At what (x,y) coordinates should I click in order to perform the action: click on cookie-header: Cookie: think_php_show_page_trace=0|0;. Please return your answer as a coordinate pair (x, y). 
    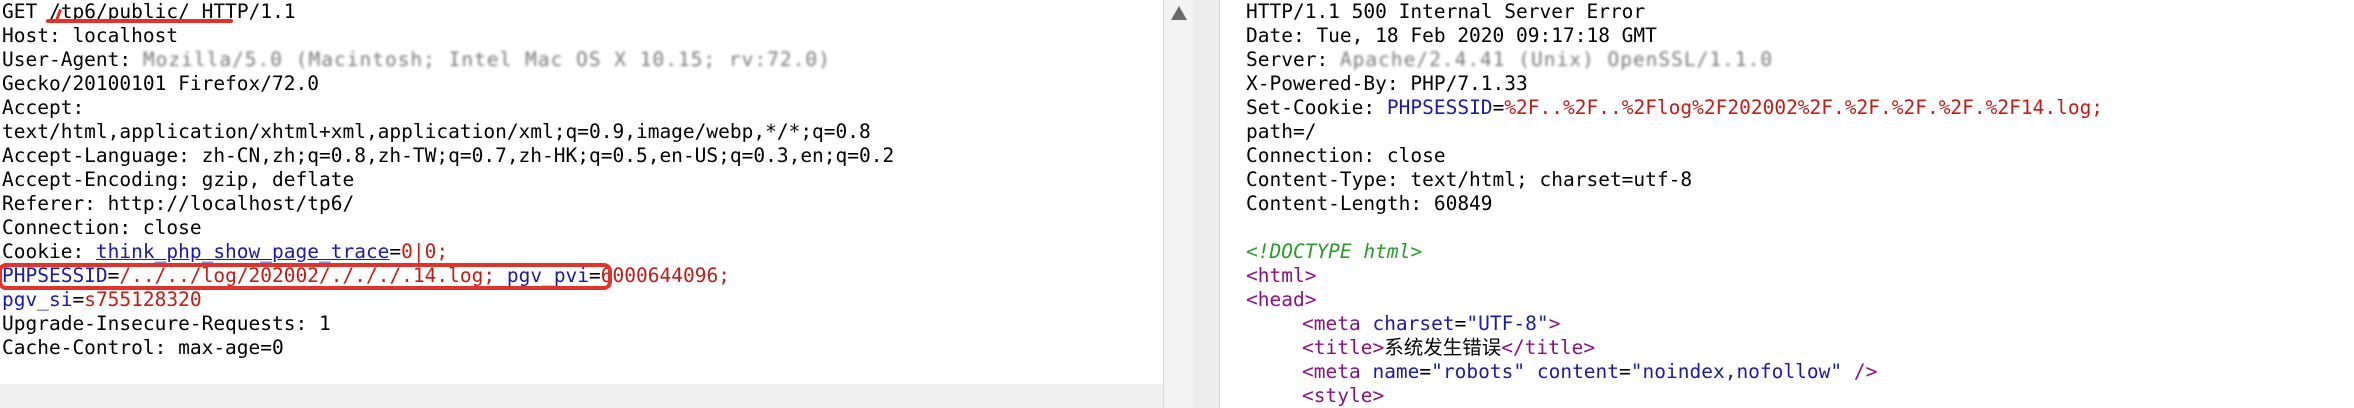
    Looking at the image, I should click on (225, 252).